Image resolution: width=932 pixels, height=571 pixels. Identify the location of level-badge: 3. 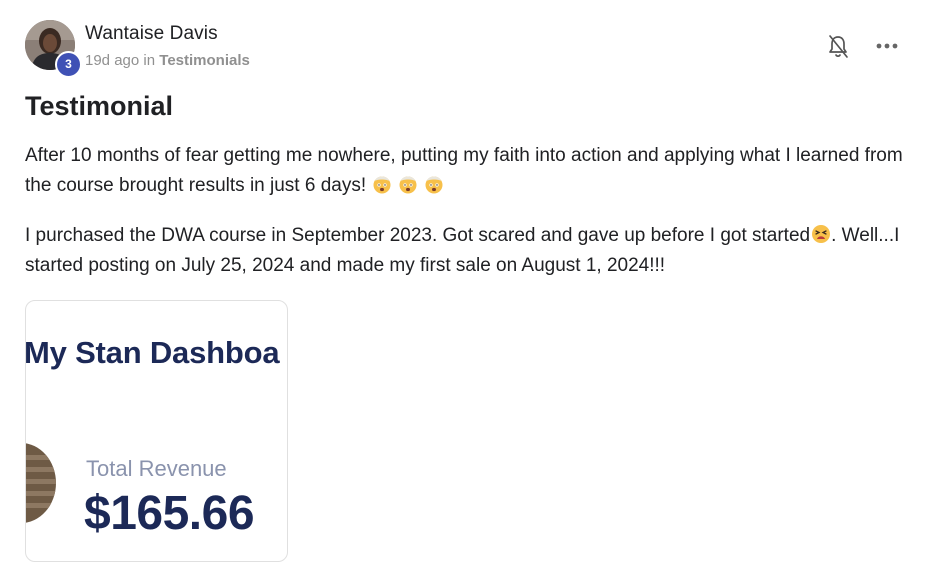
(68, 64).